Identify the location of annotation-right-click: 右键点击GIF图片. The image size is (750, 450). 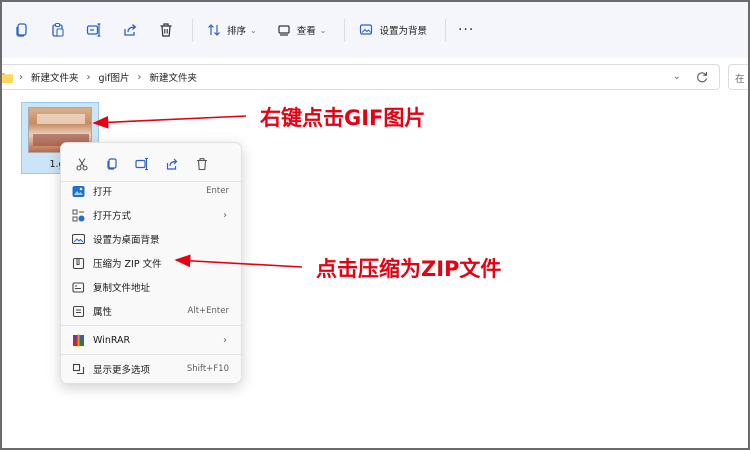
(343, 118).